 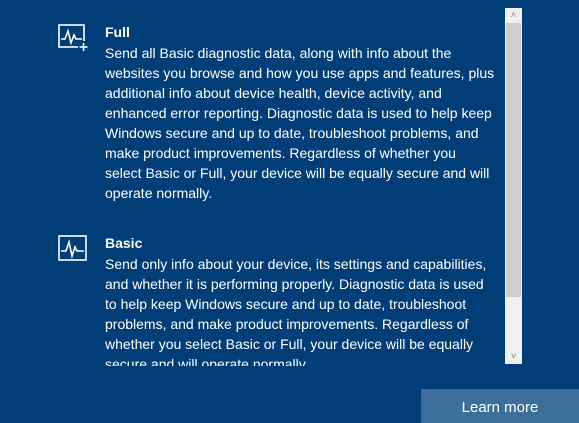 What do you see at coordinates (513, 160) in the screenshot?
I see `scrollbar-thumb` at bounding box center [513, 160].